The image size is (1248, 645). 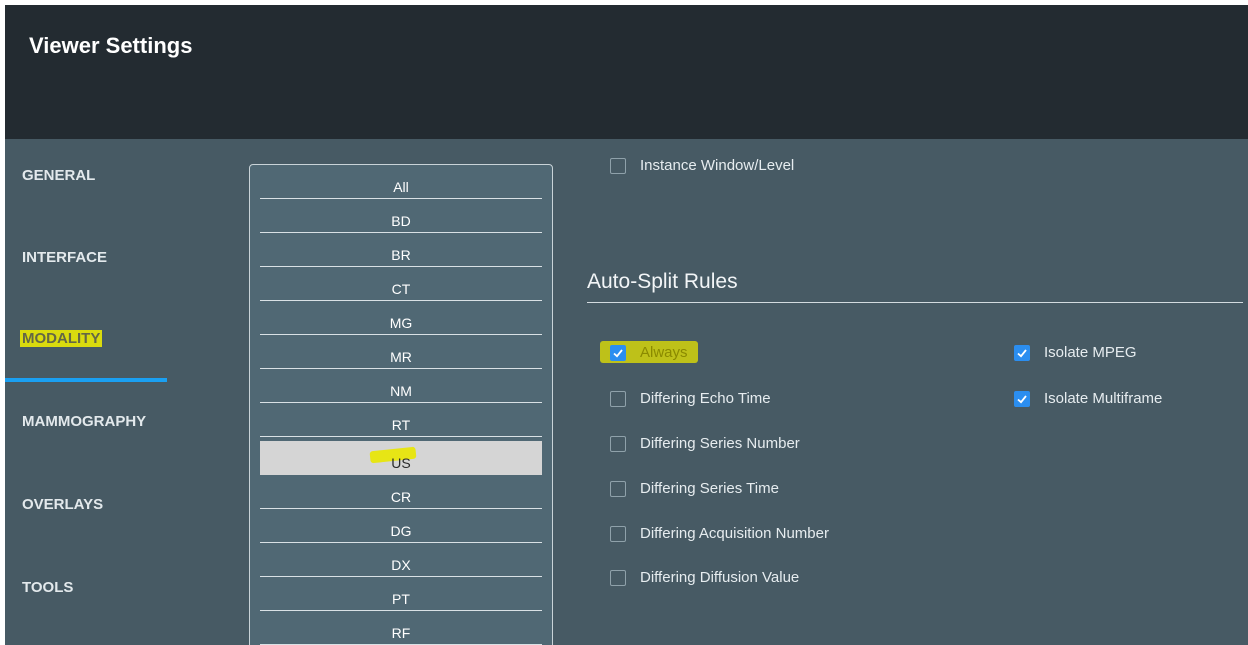 What do you see at coordinates (618, 577) in the screenshot?
I see `rule-diffusion-value-checkbox` at bounding box center [618, 577].